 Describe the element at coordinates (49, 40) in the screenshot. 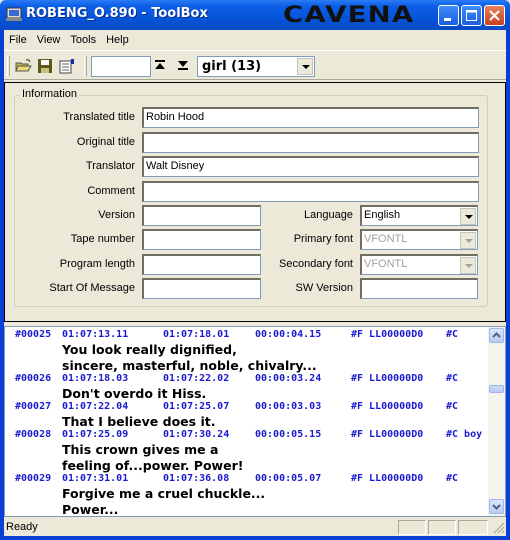

I see `menu-view: View` at that location.